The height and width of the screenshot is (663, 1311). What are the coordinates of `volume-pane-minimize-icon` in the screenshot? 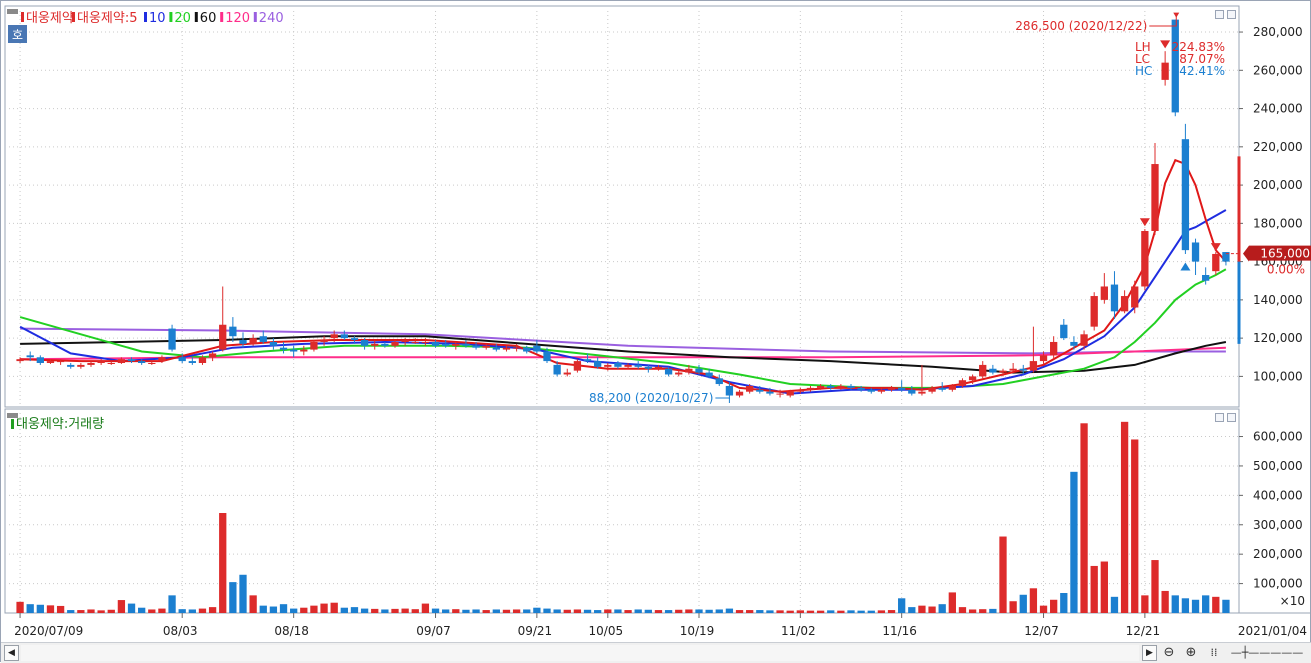 It's located at (1219, 417).